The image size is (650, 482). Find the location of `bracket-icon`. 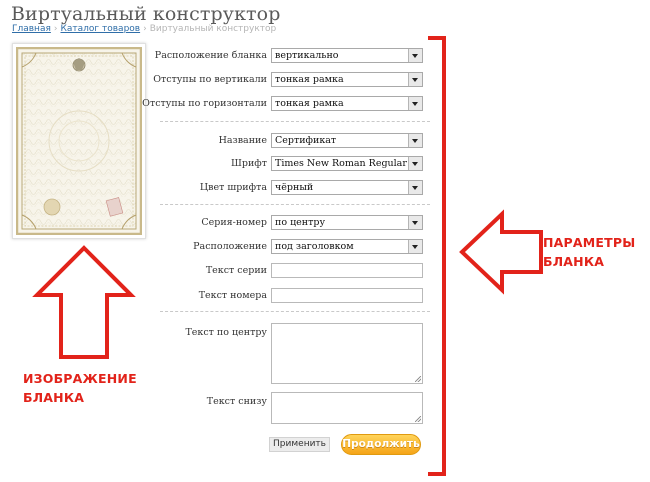

bracket-icon is located at coordinates (437, 256).